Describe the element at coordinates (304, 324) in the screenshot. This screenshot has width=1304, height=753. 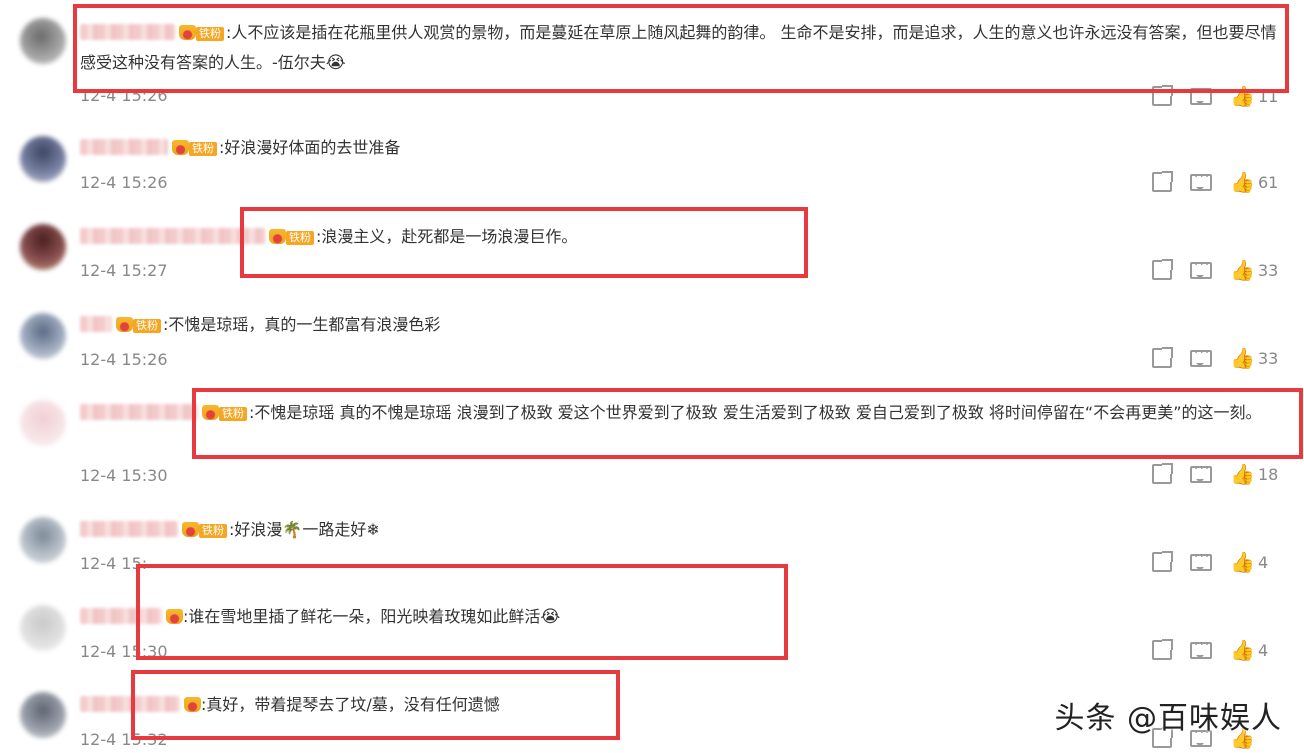
I see `comment-text: 不愧是琼瑶，真的一生都富有浪漫色彩` at that location.